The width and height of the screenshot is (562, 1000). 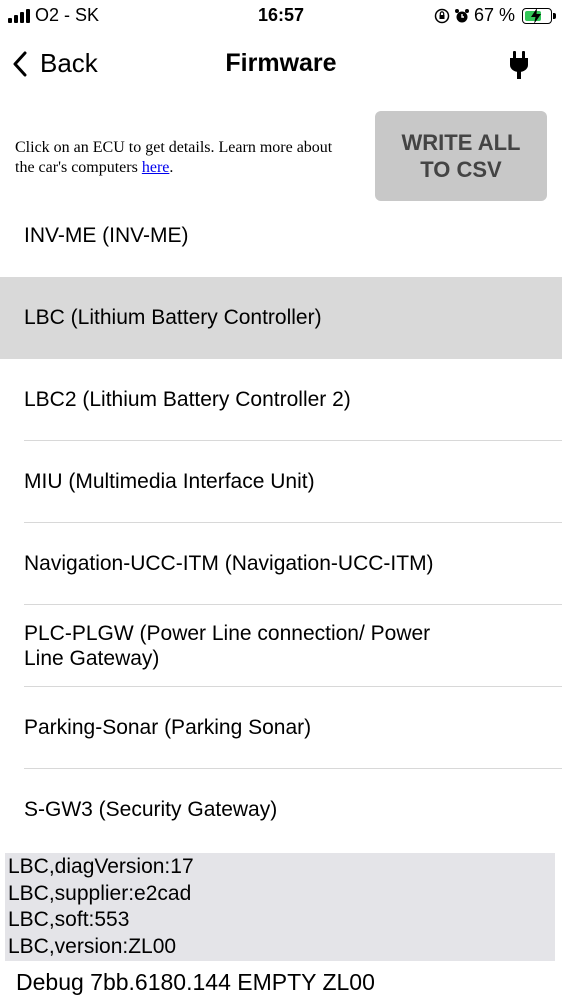 What do you see at coordinates (461, 169) in the screenshot?
I see `csv-button-line2: TO CSV` at bounding box center [461, 169].